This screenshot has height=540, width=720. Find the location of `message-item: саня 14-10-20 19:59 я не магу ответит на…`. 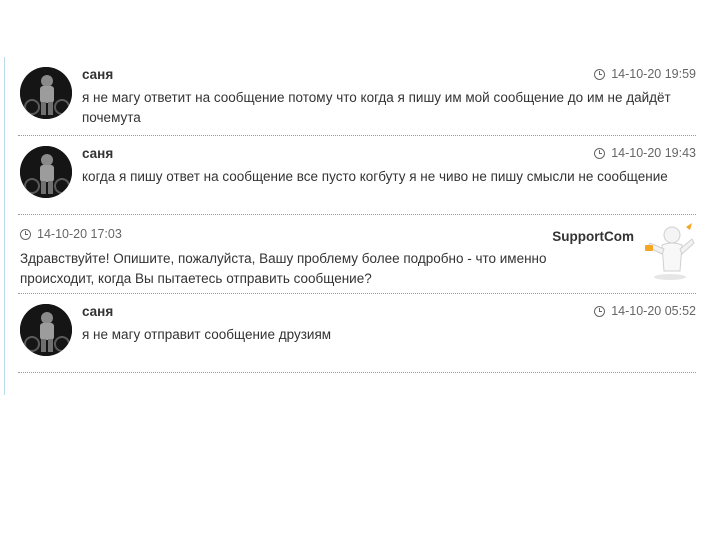

message-item: саня 14-10-20 19:59 я не магу ответит на… is located at coordinates (357, 96).